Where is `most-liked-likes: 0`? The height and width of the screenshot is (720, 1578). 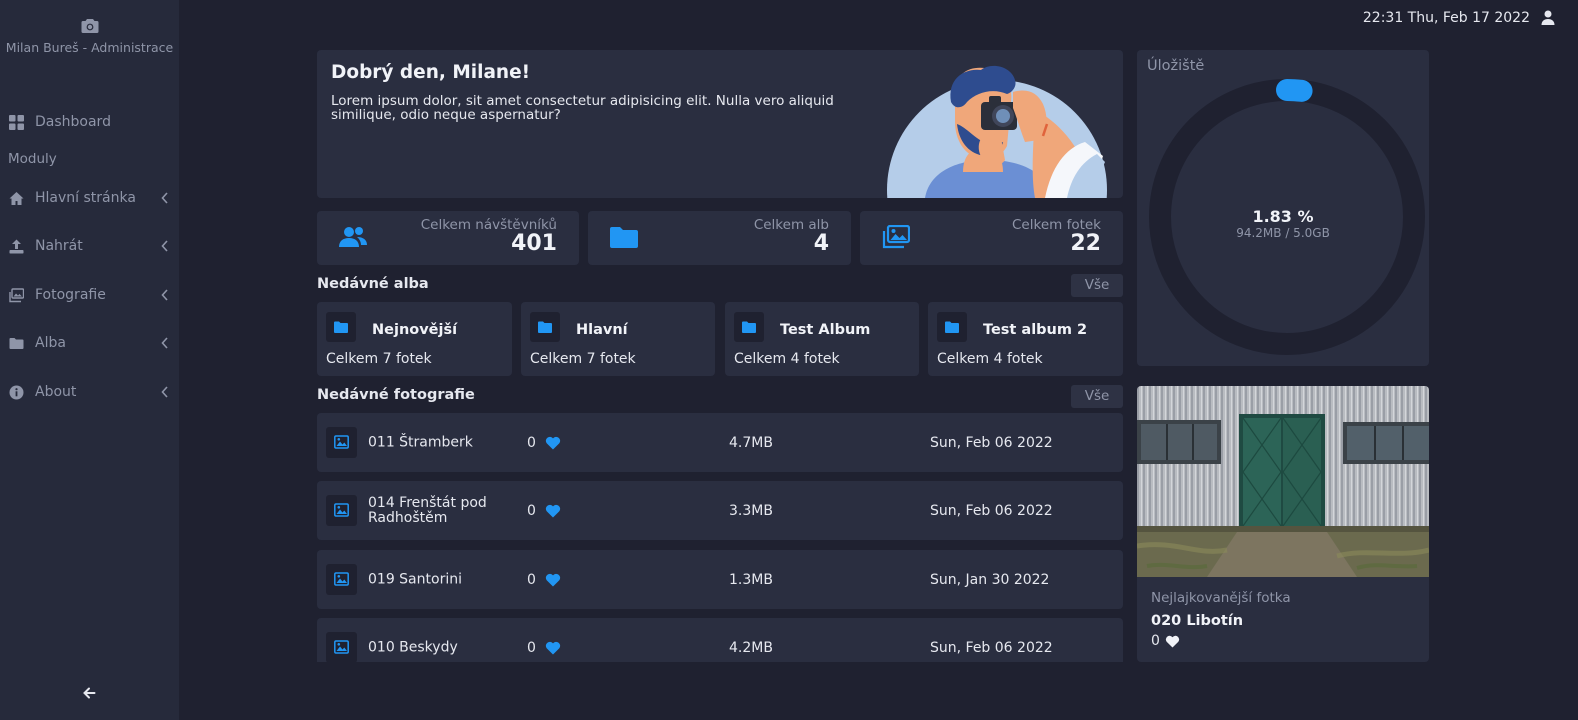 most-liked-likes: 0 is located at coordinates (1165, 641).